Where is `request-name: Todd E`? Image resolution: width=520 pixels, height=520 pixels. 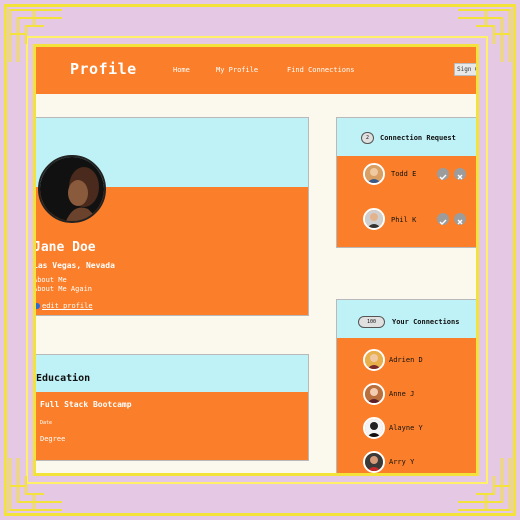
request-name: Todd E is located at coordinates (403, 174).